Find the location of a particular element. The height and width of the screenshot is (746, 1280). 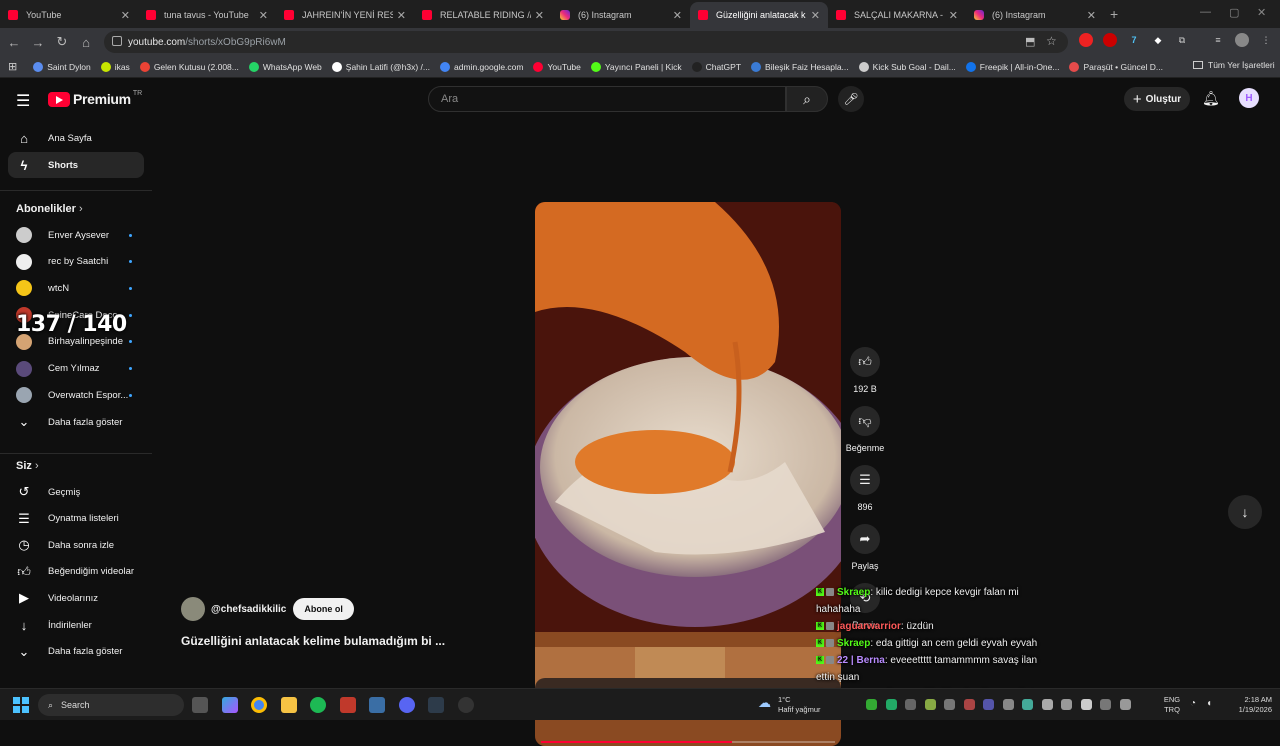

browser-tab: SALÇALI MAKARNA - TUR ✕ is located at coordinates (897, 15).